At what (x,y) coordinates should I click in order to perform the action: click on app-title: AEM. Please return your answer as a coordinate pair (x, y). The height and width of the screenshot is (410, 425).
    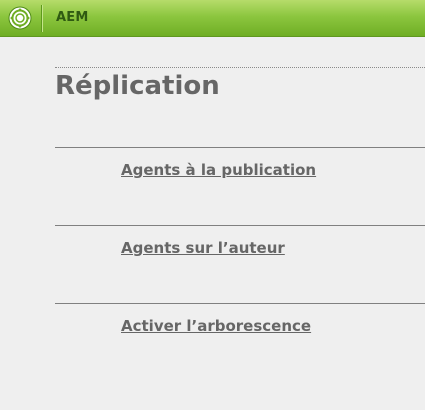
    Looking at the image, I should click on (72, 17).